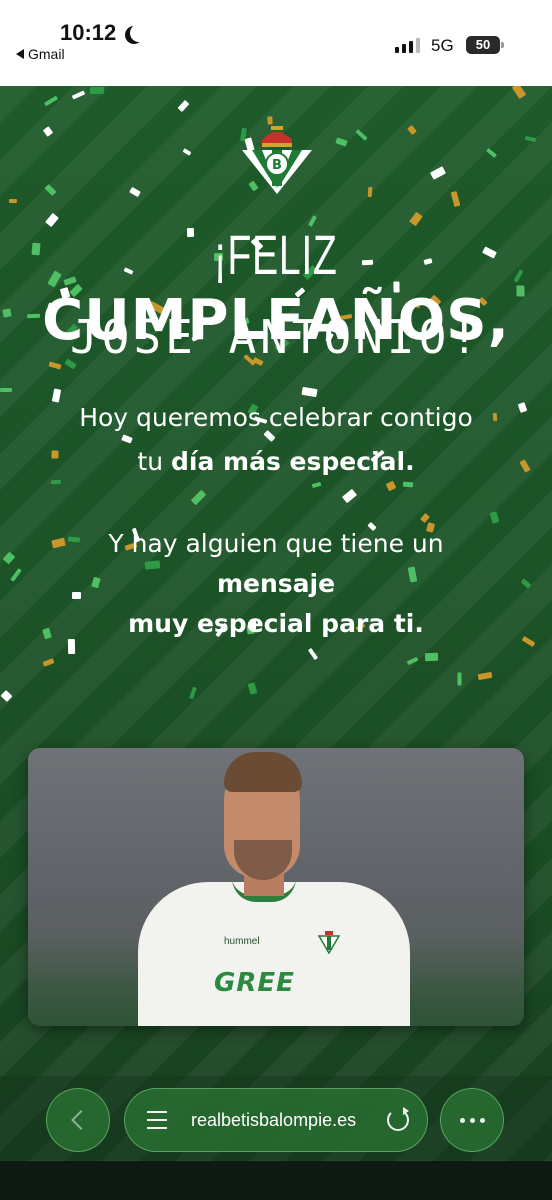  I want to click on message-line-4: mensaje, so click(276, 583).